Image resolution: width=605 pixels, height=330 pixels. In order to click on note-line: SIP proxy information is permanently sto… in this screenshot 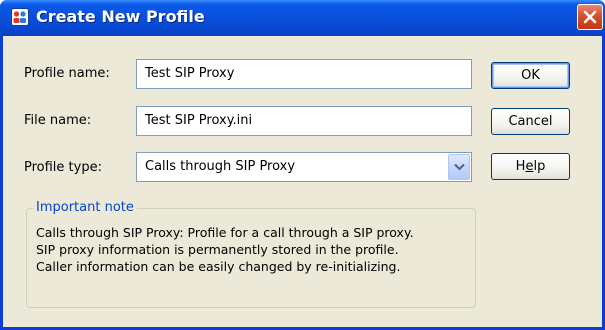, I will do `click(217, 249)`.